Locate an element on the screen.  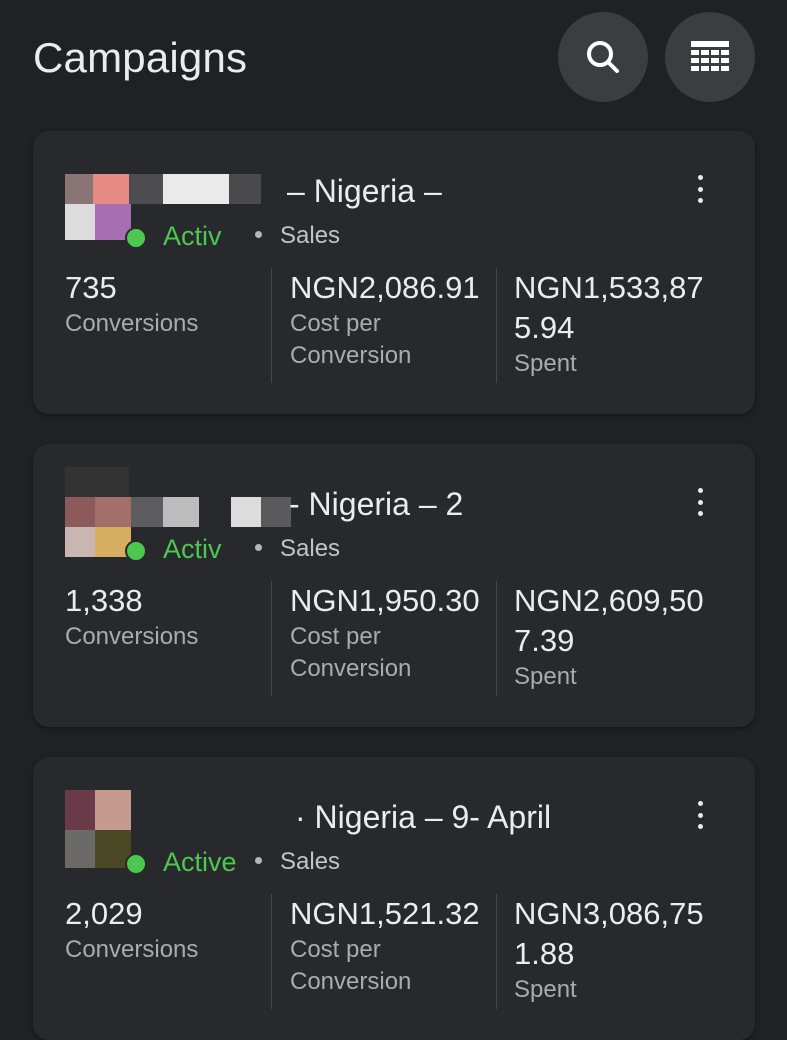
conversions-value: 735 is located at coordinates (91, 287).